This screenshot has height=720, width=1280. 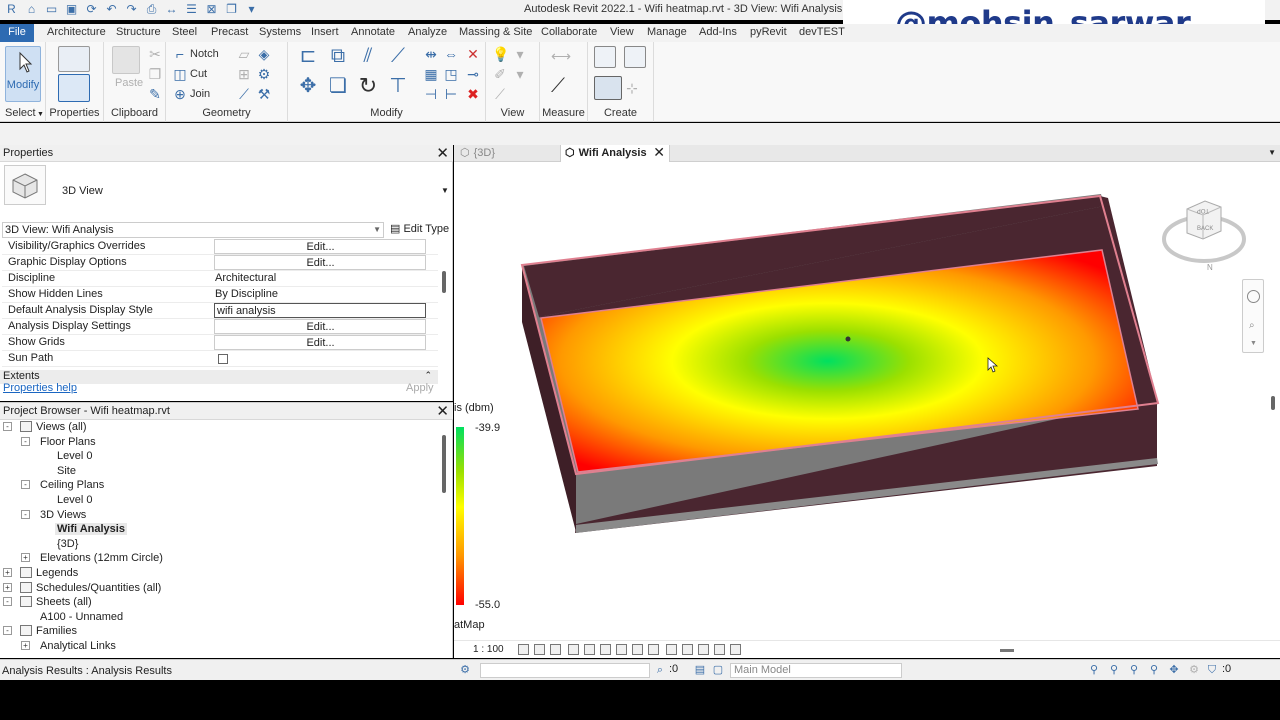 I want to click on design-options-icon: ▤, so click(x=700, y=670).